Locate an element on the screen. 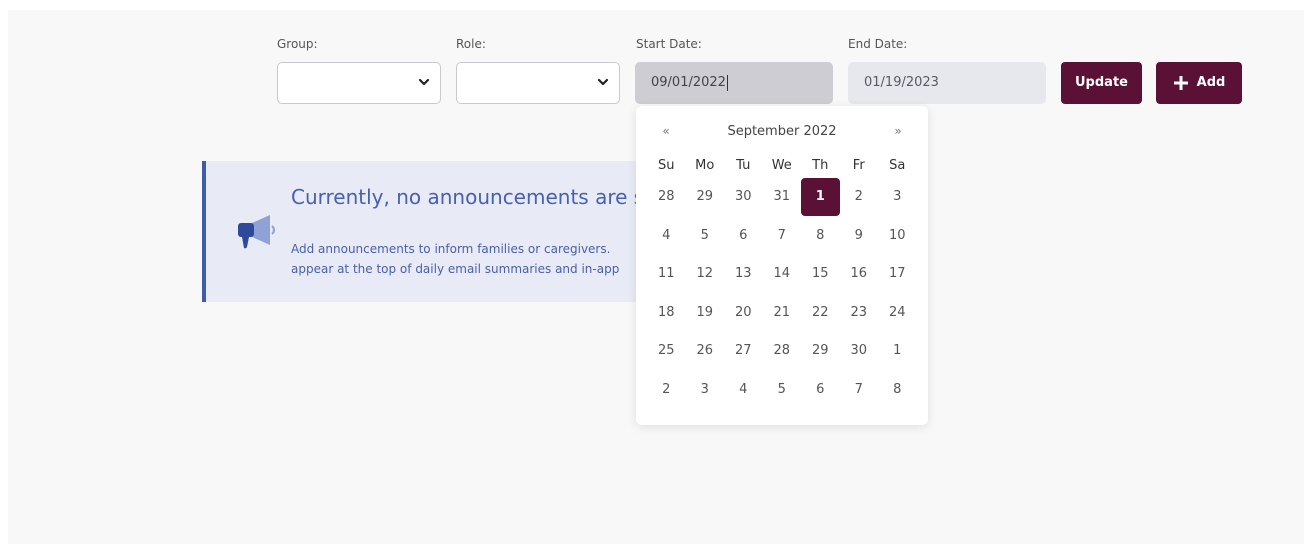 Image resolution: width=1304 pixels, height=544 pixels. group-label: Group: is located at coordinates (297, 44).